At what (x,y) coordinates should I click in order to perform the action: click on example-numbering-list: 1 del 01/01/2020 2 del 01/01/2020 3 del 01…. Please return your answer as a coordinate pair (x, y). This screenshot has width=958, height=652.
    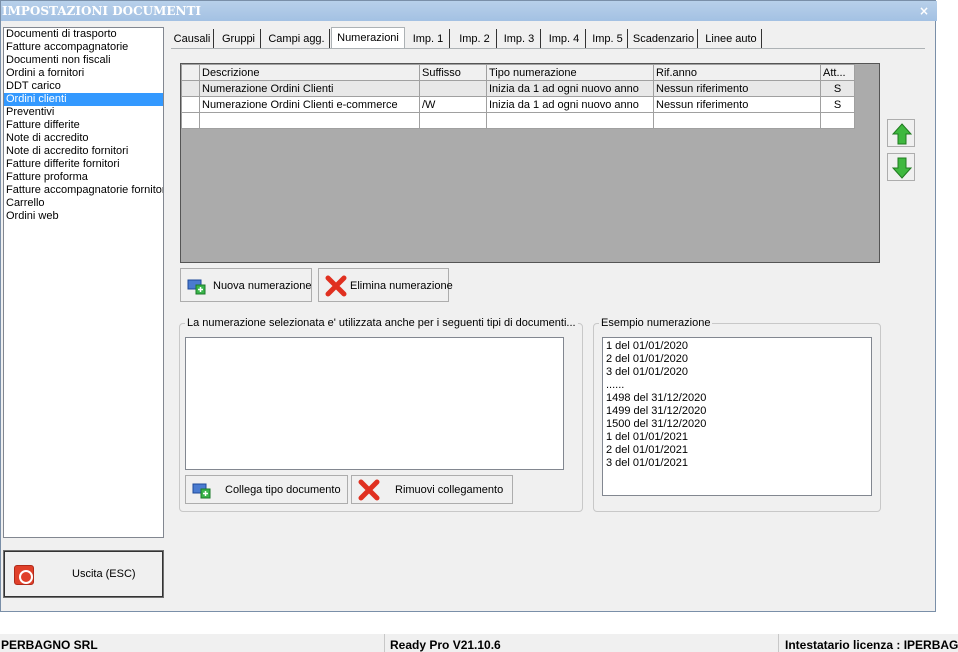
    Looking at the image, I should click on (737, 416).